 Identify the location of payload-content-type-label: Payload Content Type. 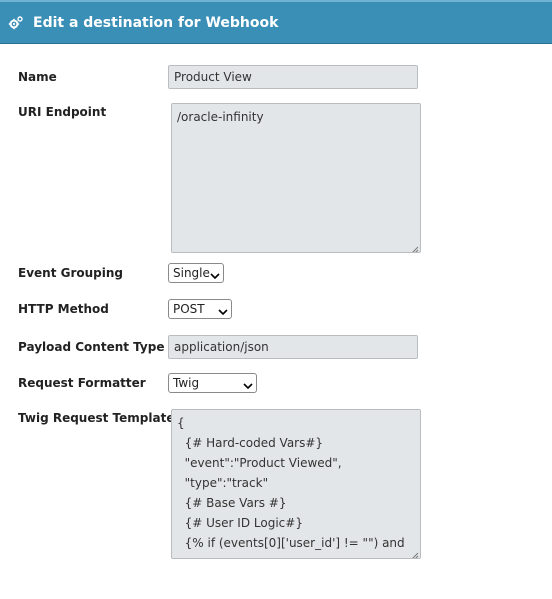
(91, 347).